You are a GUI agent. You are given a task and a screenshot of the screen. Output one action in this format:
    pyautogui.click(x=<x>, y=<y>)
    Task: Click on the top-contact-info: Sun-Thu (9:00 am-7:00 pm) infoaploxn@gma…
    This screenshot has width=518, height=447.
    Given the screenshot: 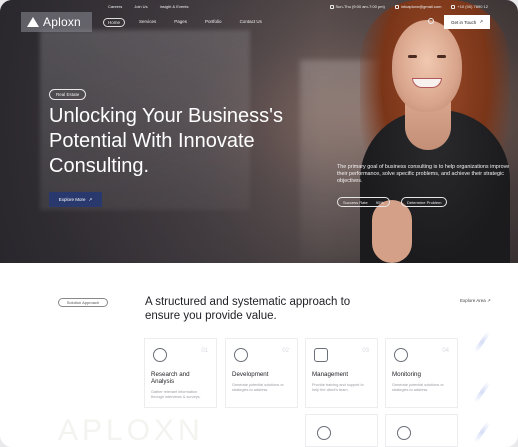 What is the action you would take?
    pyautogui.click(x=408, y=6)
    